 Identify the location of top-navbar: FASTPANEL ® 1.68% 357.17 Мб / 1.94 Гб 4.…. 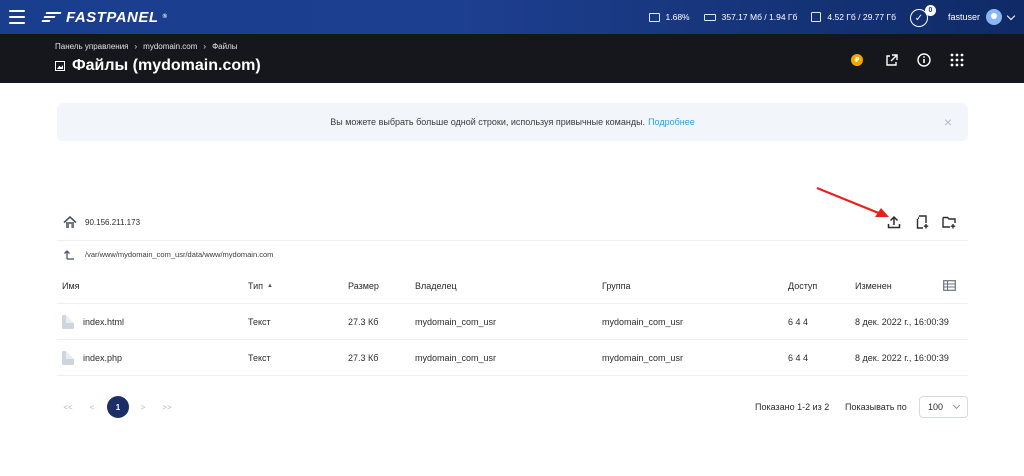
(512, 17).